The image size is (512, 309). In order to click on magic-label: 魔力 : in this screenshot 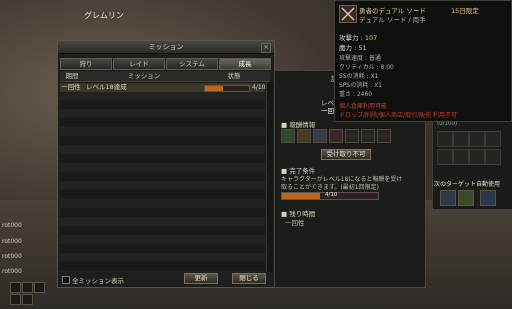, I will do `click(349, 48)`.